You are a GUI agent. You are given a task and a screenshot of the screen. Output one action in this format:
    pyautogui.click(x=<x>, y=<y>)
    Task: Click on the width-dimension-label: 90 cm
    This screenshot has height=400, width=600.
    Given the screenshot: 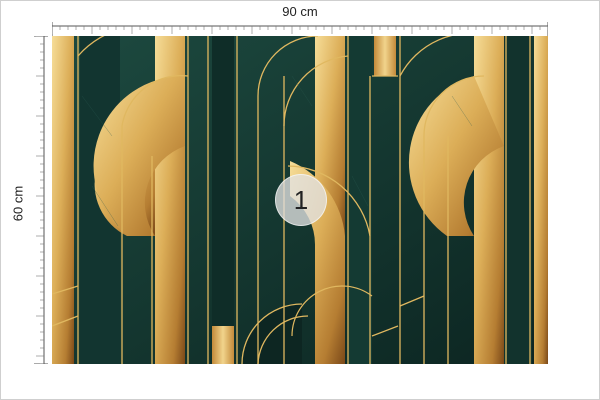 What is the action you would take?
    pyautogui.click(x=300, y=11)
    